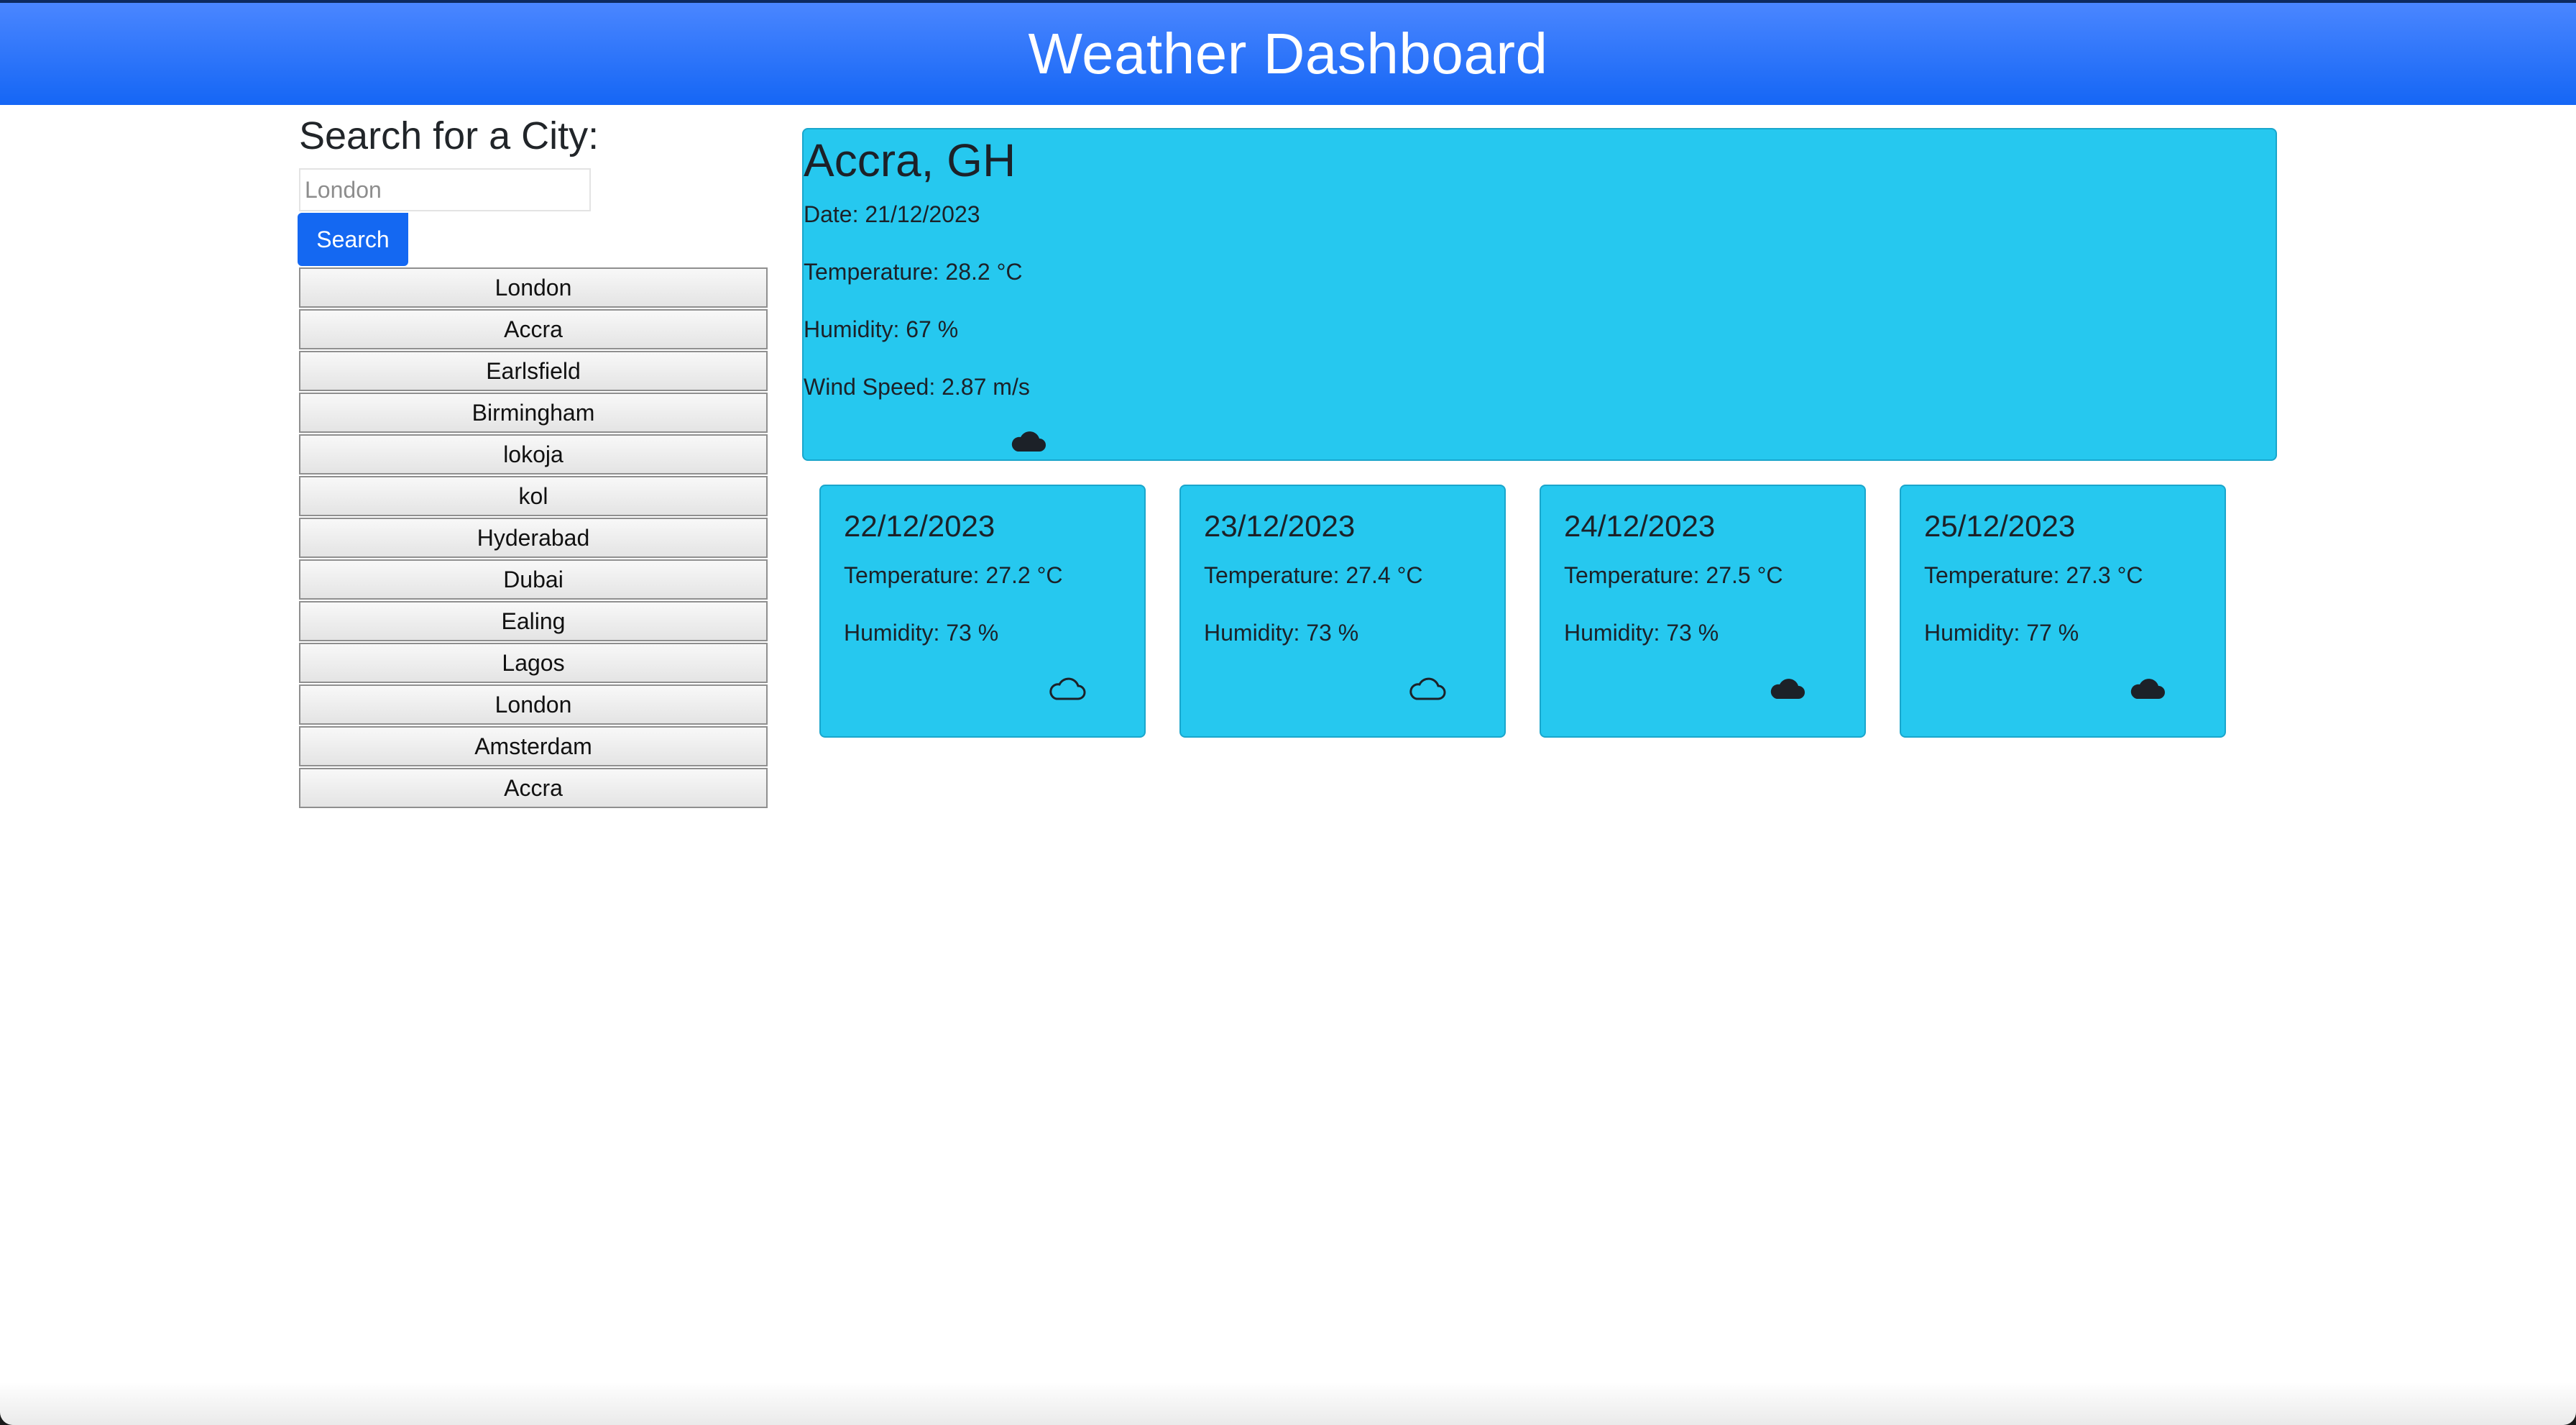  I want to click on current-temperature: Temperature: 28.2 °C, so click(913, 272).